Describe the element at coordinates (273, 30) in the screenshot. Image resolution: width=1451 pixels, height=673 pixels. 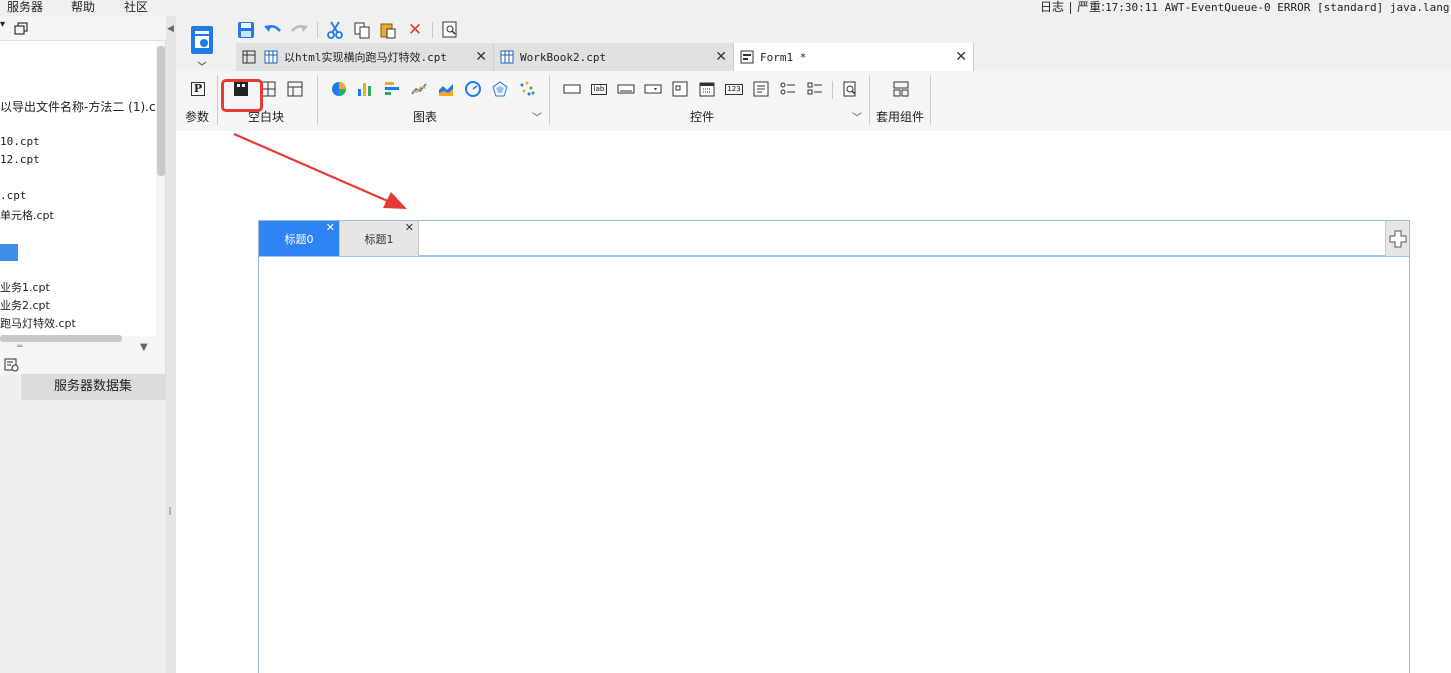
I see `undo-icon` at that location.